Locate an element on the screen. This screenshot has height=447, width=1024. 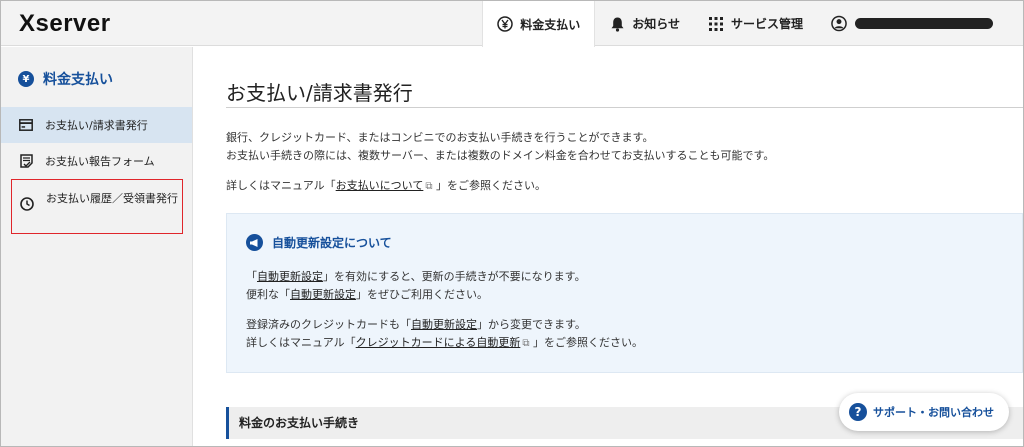
yen-circle-icon is located at coordinates (505, 24).